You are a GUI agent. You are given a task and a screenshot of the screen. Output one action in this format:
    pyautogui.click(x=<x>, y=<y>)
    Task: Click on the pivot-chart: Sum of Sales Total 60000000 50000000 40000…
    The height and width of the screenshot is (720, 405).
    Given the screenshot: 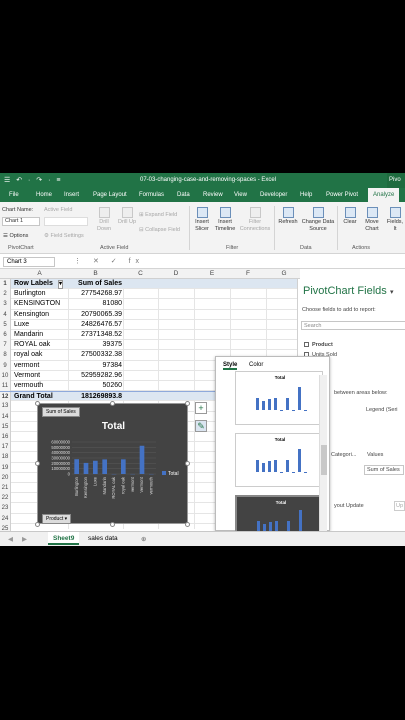 What is the action you would take?
    pyautogui.click(x=112, y=463)
    